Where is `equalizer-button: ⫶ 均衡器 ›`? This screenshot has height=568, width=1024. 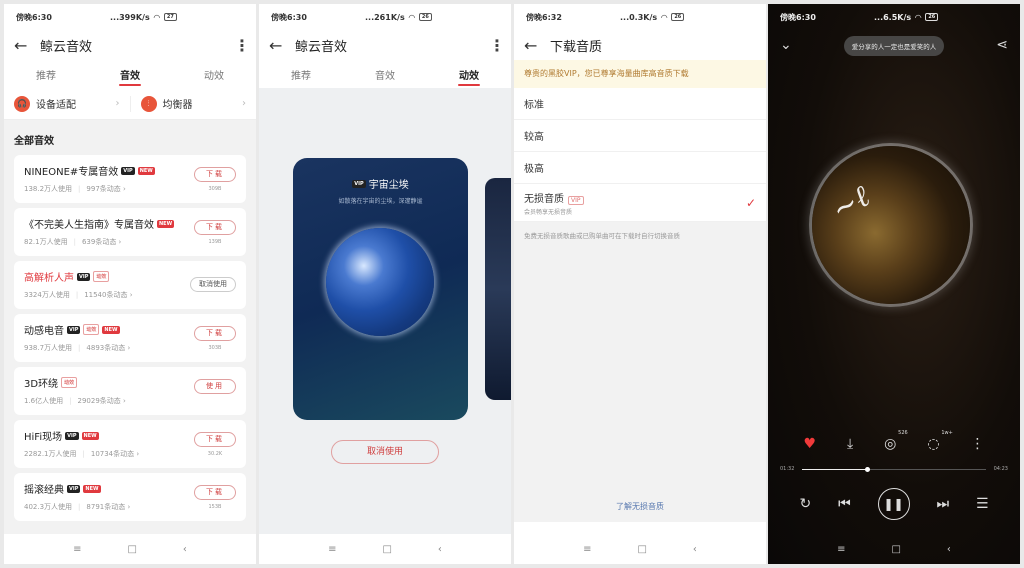 equalizer-button: ⫶ 均衡器 › is located at coordinates (193, 103).